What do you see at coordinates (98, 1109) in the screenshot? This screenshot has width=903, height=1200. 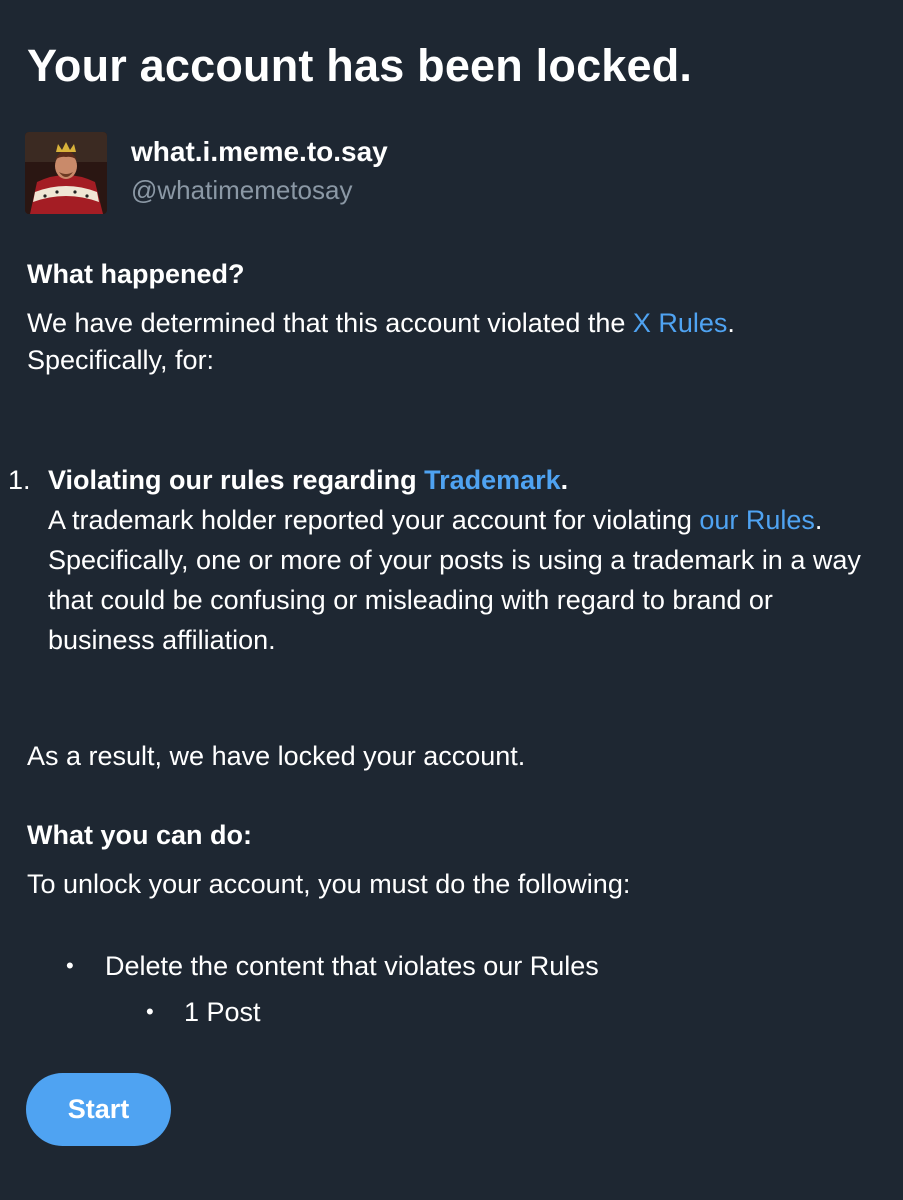 I see `start-button: Start` at bounding box center [98, 1109].